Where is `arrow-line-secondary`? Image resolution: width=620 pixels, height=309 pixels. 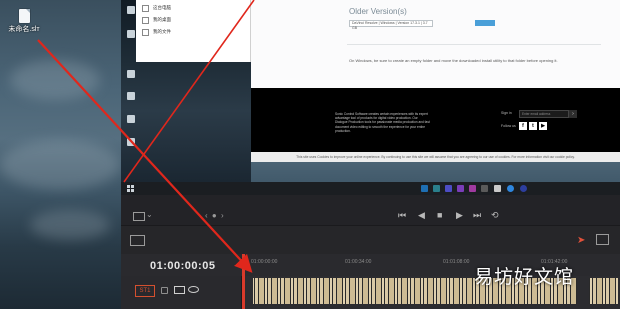 arrow-line-secondary is located at coordinates (189, 91).